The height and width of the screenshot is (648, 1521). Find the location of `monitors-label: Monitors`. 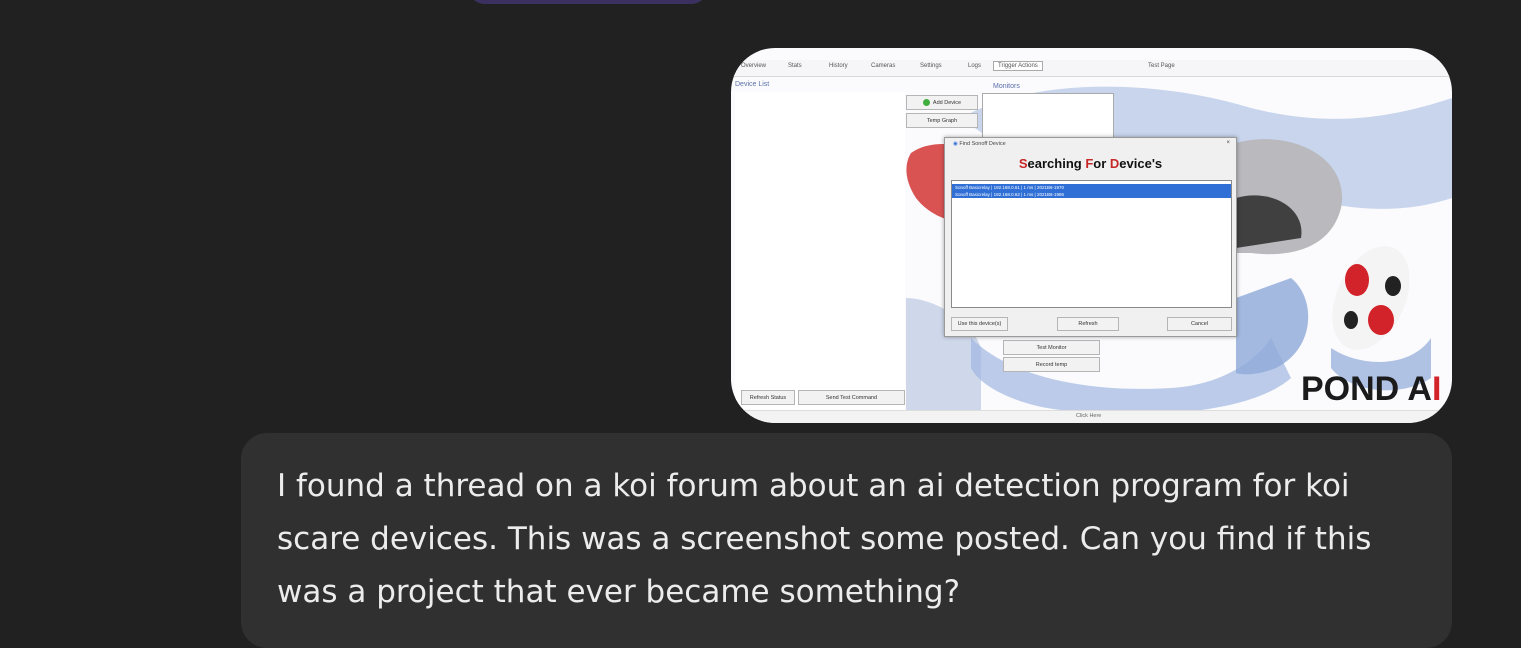

monitors-label: Monitors is located at coordinates (1006, 86).